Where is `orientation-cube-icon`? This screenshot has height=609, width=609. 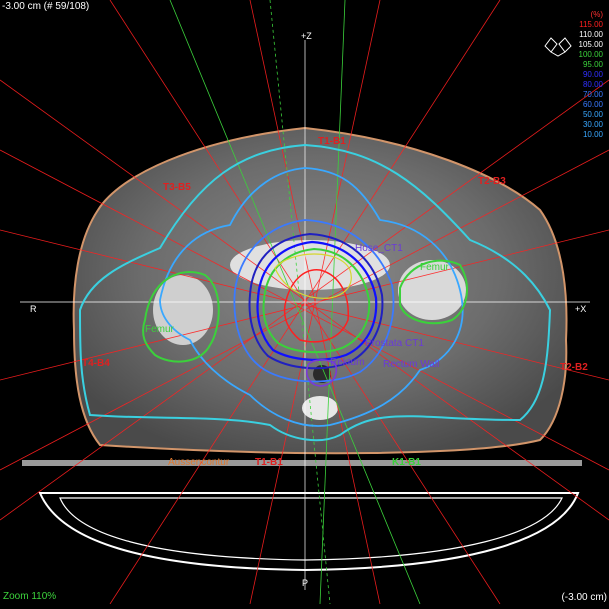 orientation-cube-icon is located at coordinates (558, 46).